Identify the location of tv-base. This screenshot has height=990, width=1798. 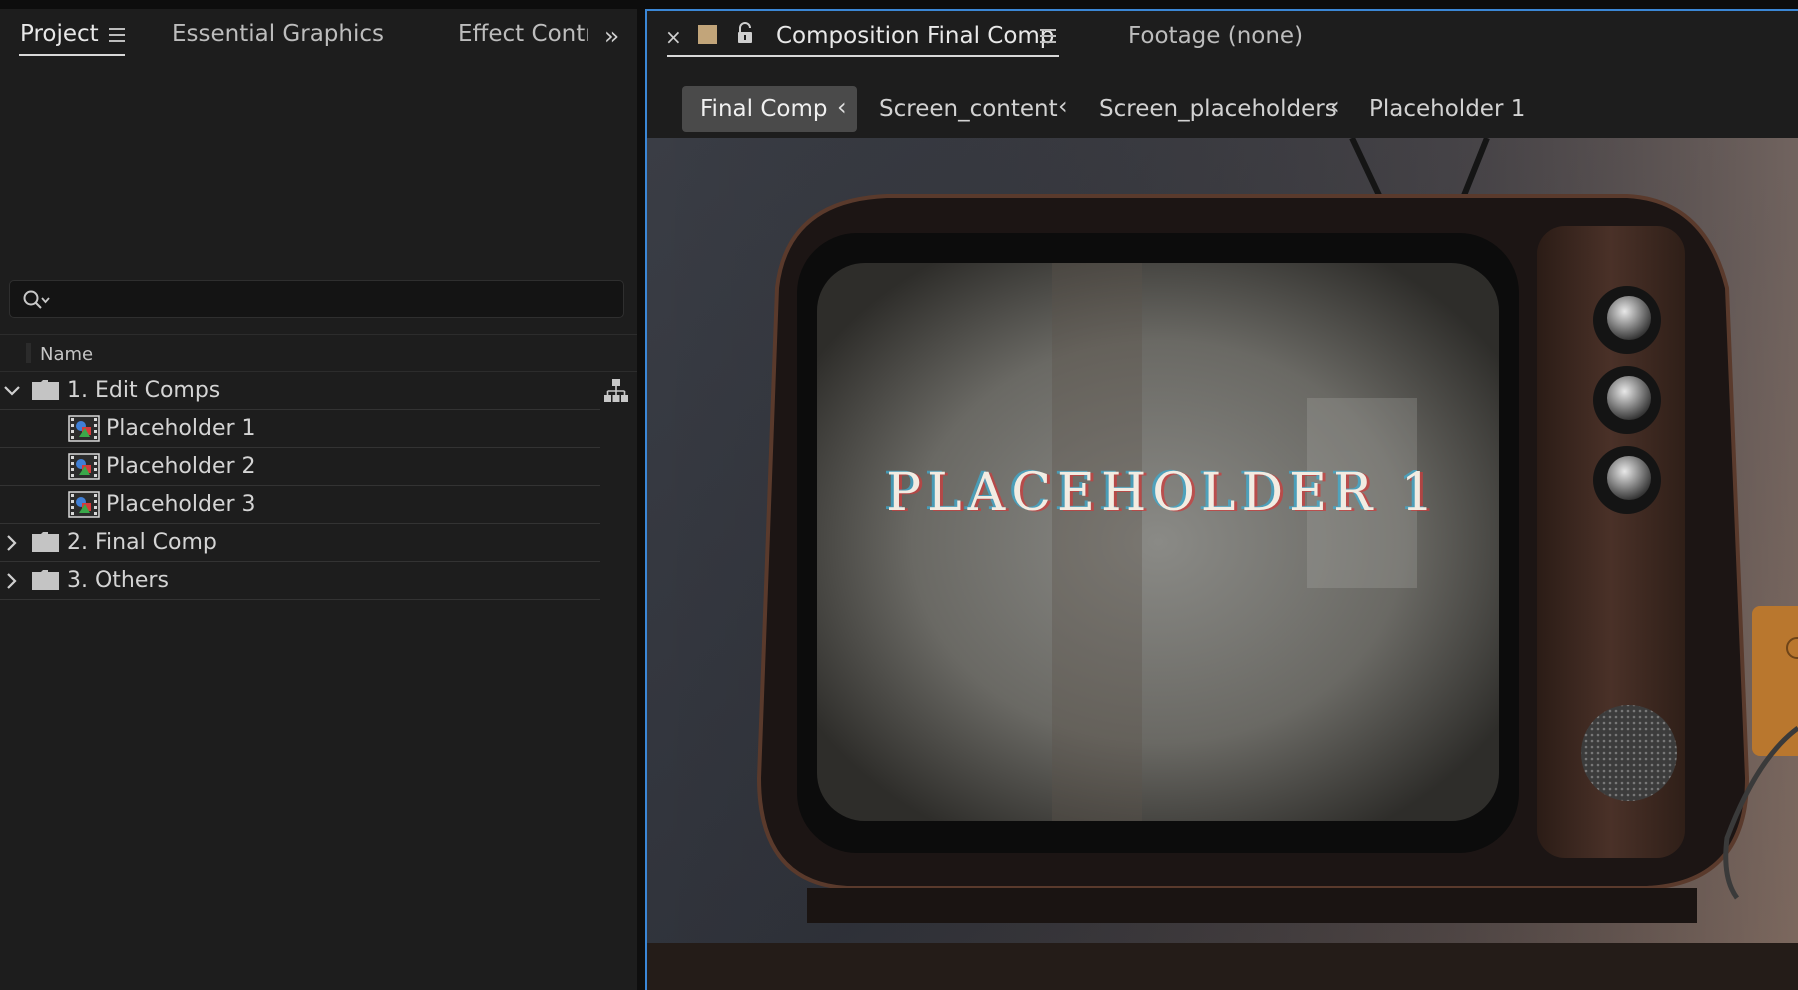
(1252, 905).